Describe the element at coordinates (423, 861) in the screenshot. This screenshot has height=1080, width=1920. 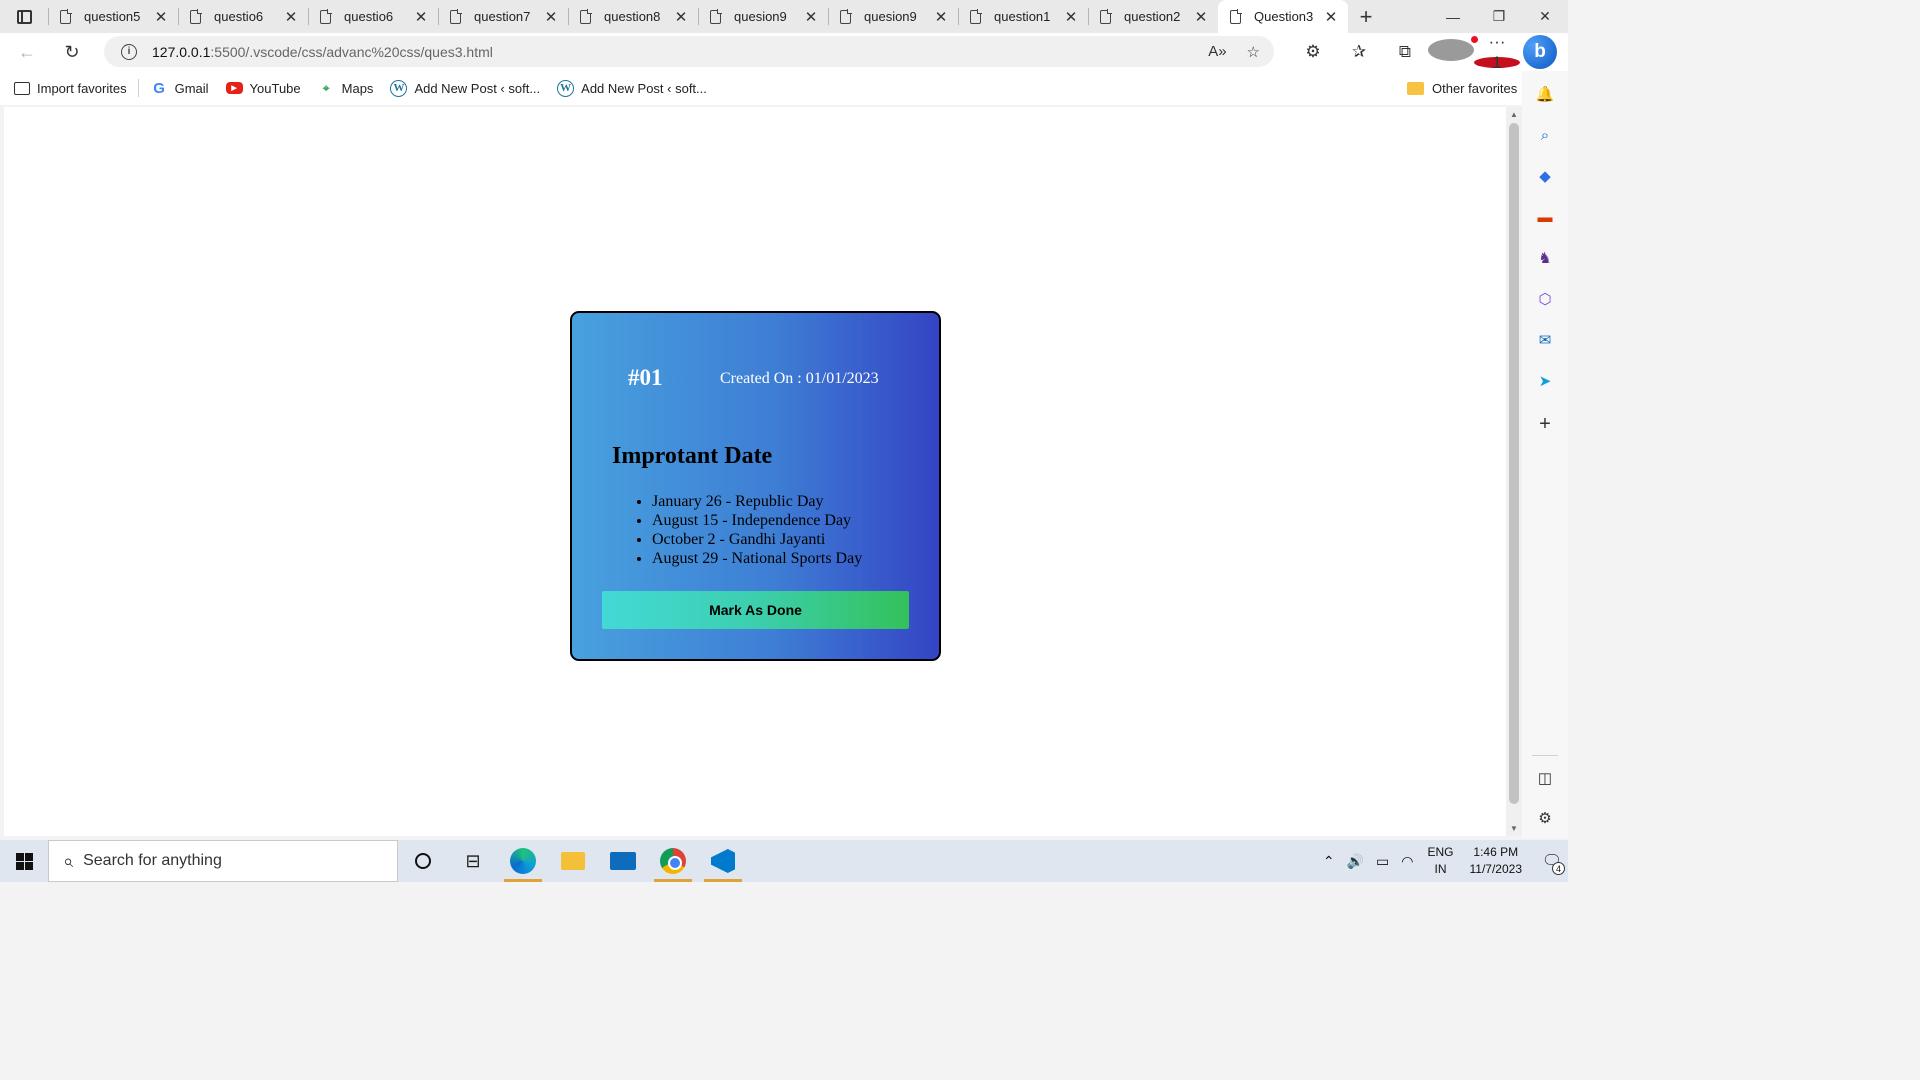
I see `cortana-button` at that location.